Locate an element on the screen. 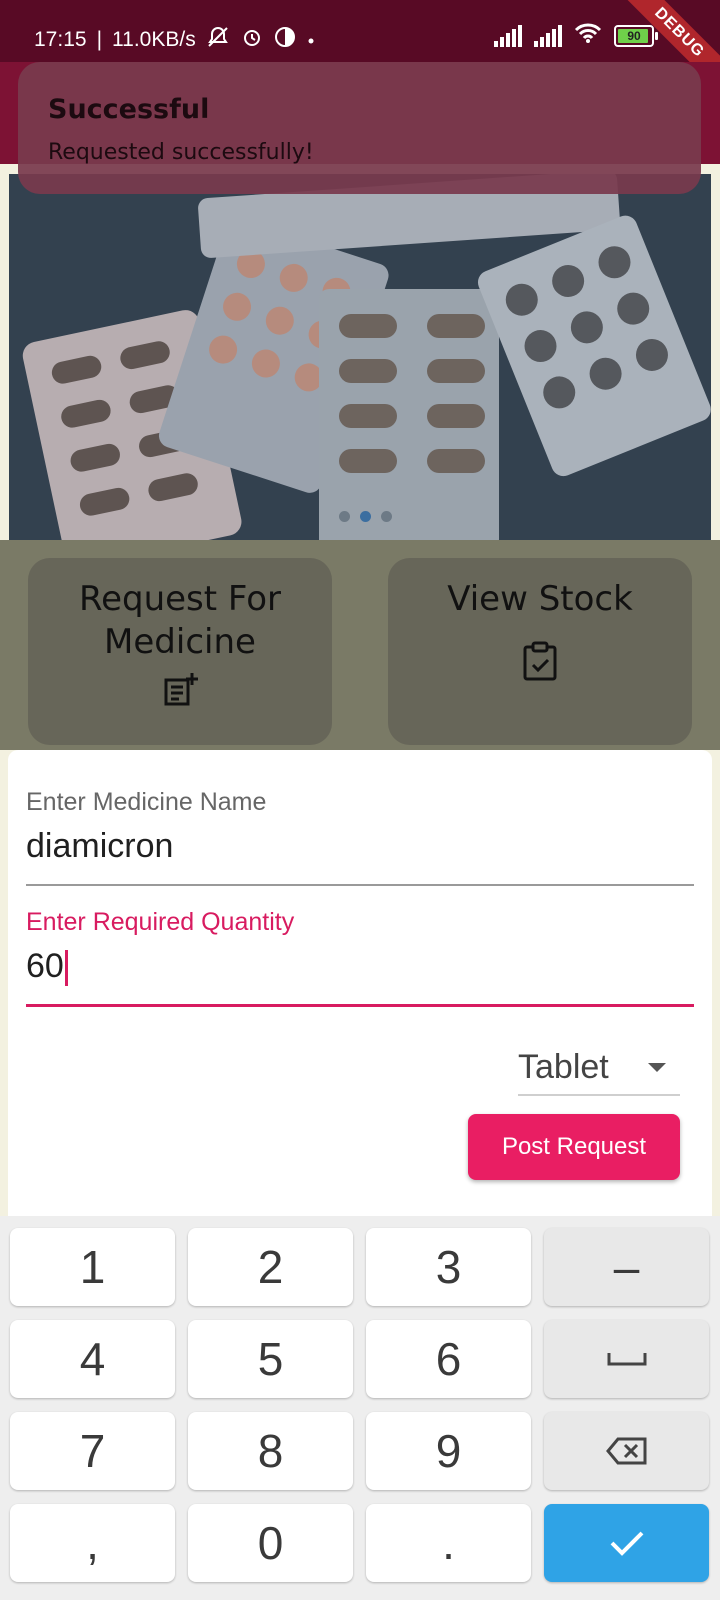  view-stock-button: View Stock is located at coordinates (540, 651).